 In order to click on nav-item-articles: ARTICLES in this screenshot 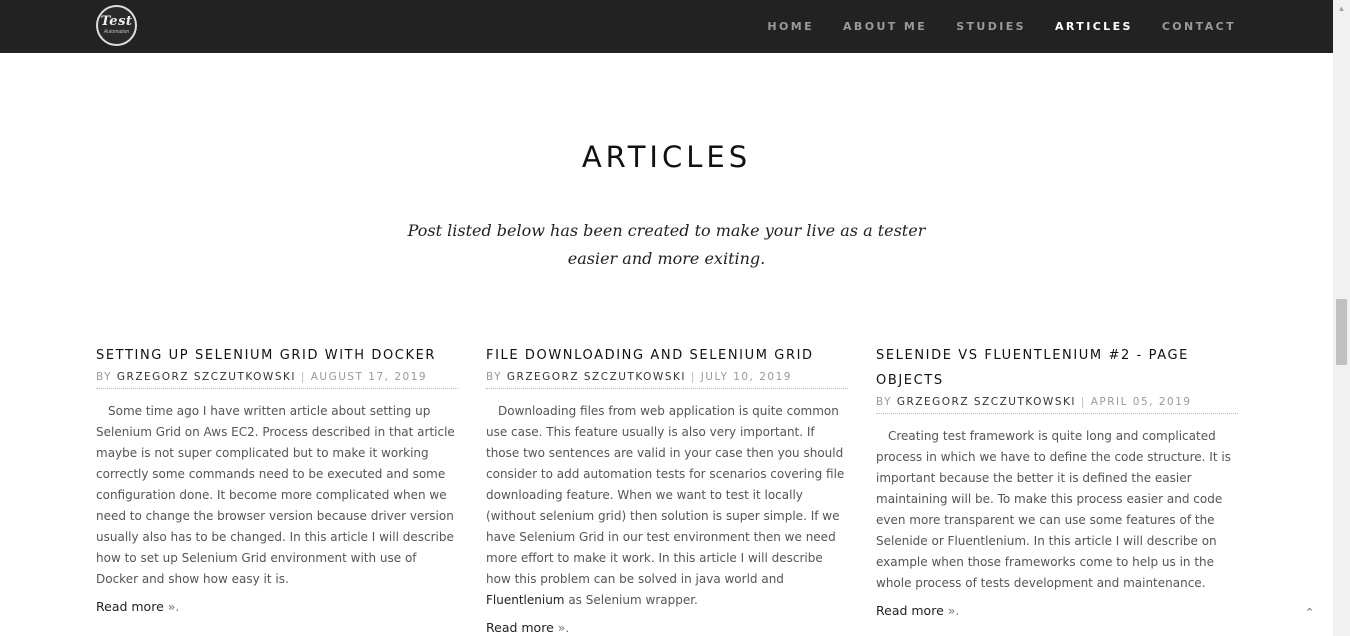, I will do `click(1094, 26)`.